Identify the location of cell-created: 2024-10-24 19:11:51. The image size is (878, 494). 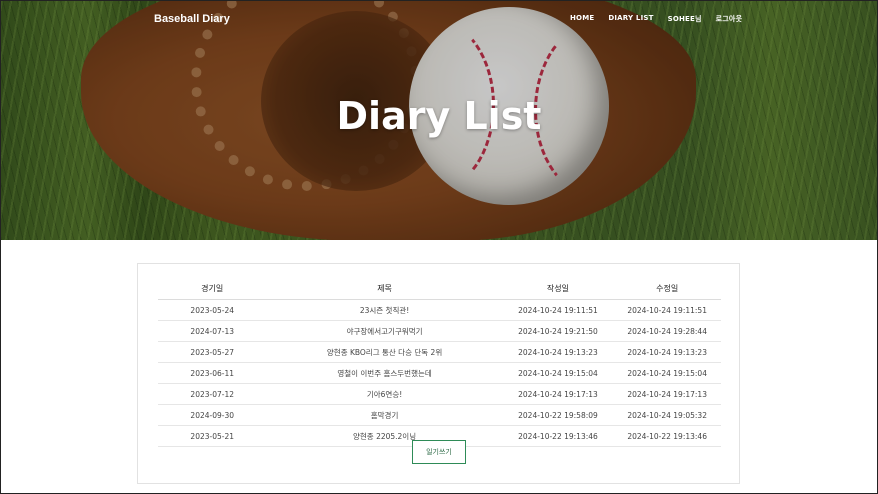
(558, 310).